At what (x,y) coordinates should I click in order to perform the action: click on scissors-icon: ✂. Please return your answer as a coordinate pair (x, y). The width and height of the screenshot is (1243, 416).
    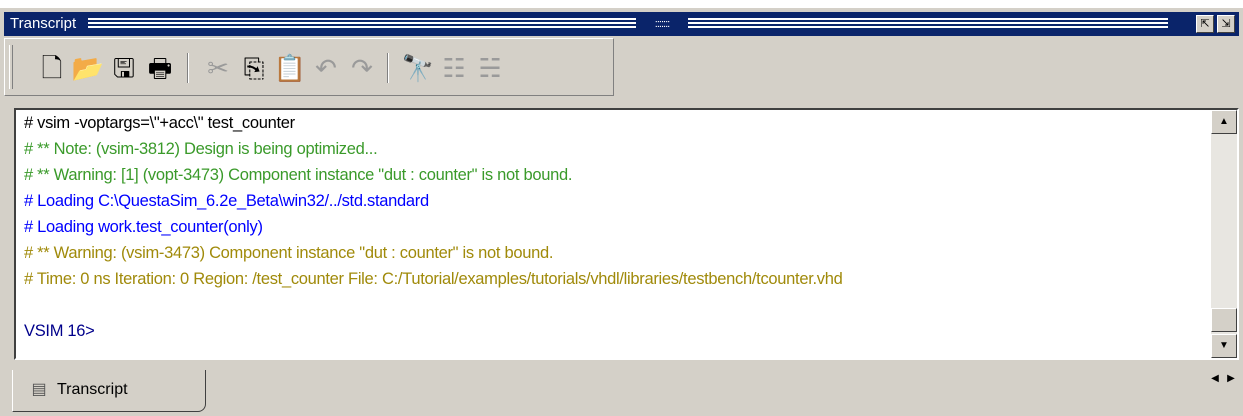
    Looking at the image, I should click on (218, 68).